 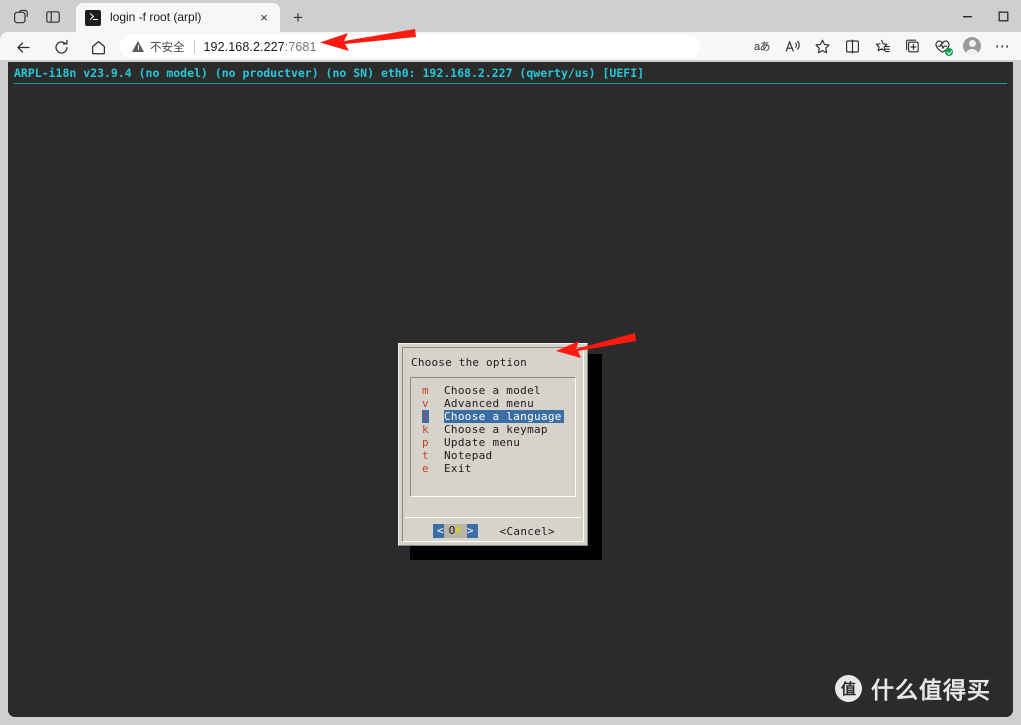 I want to click on copilot-icon, so click(x=21, y=17).